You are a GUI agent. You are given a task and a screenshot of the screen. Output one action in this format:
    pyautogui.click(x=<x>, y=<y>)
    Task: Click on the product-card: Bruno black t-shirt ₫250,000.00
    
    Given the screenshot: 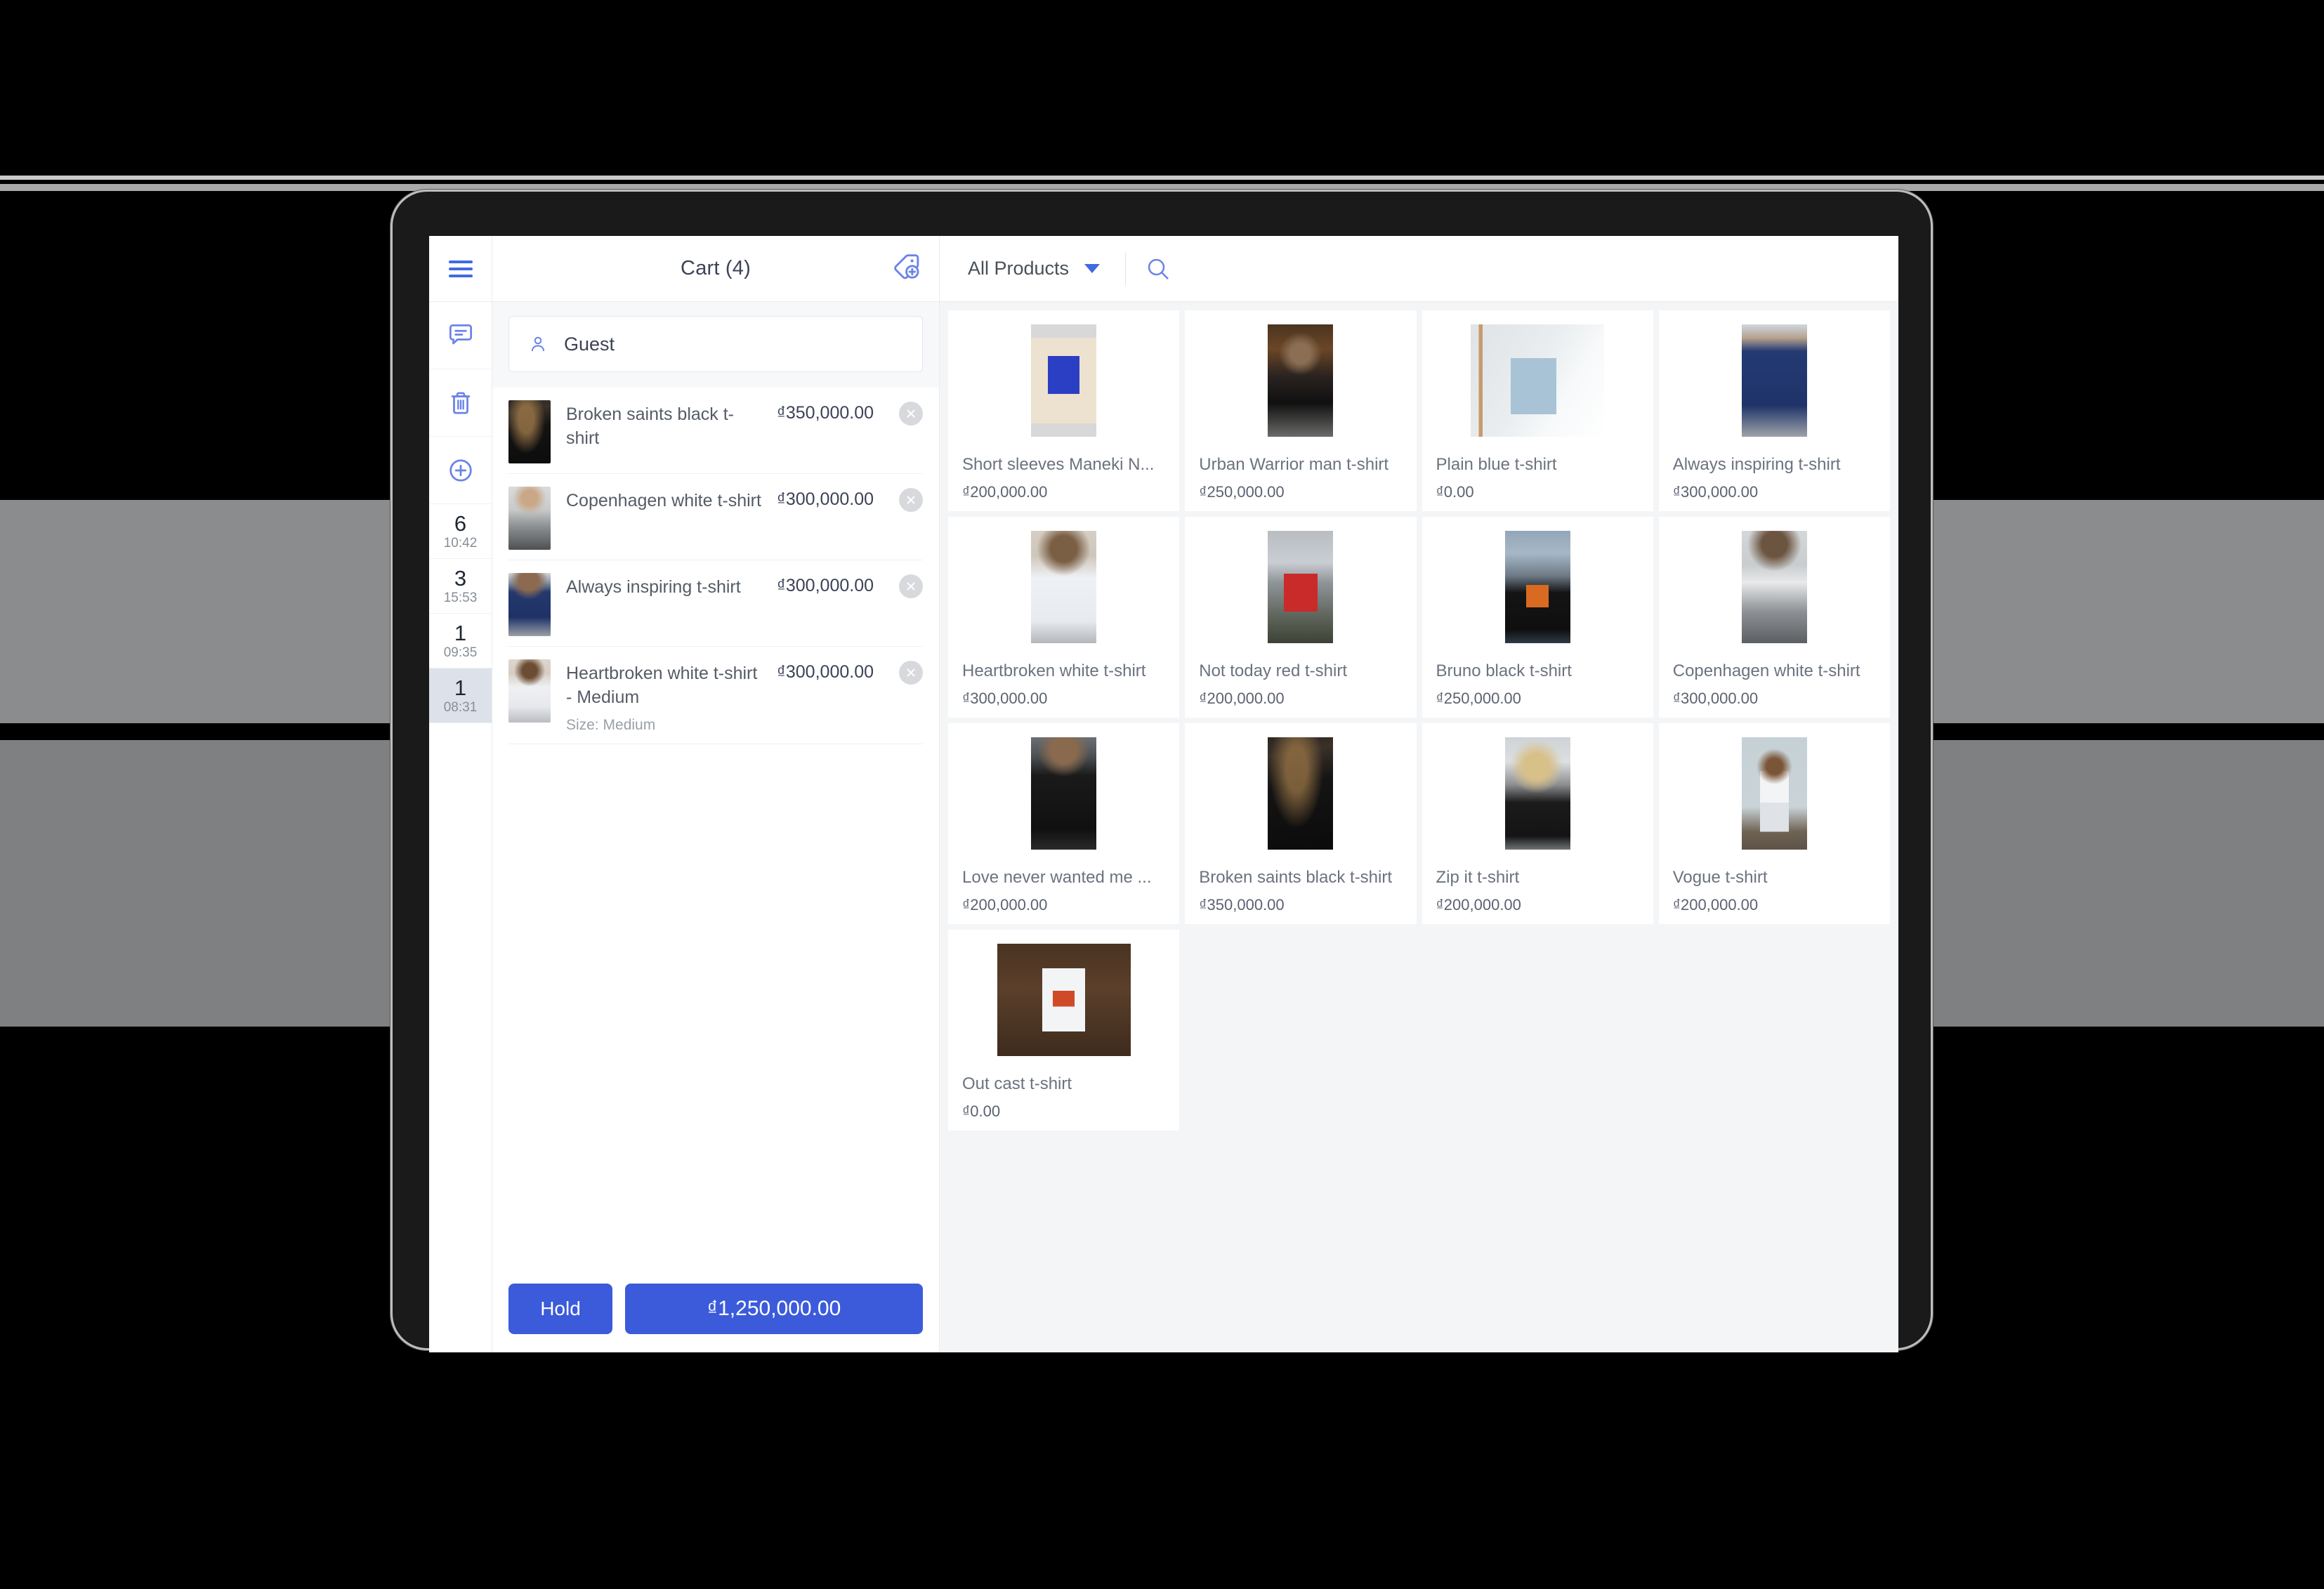 What is the action you would take?
    pyautogui.click(x=1537, y=617)
    